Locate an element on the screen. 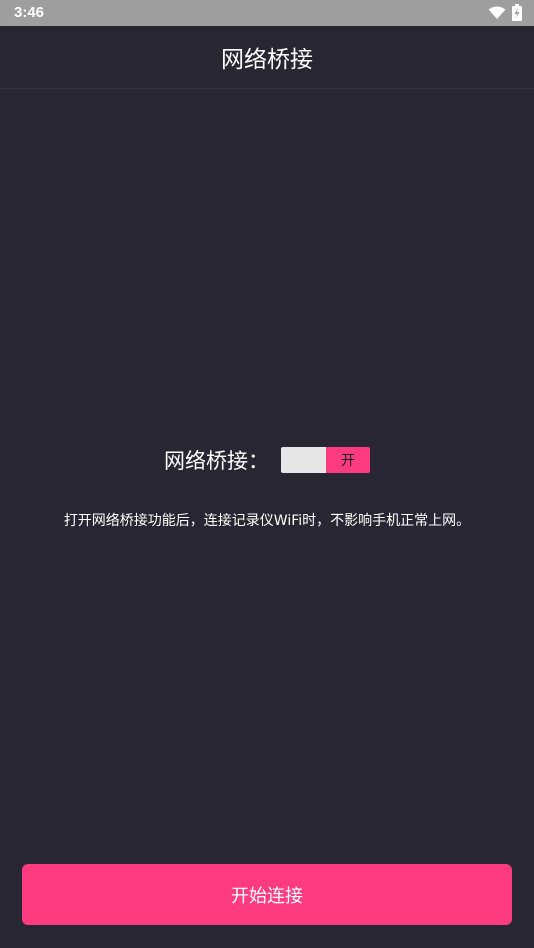  wifi-icon is located at coordinates (497, 14).